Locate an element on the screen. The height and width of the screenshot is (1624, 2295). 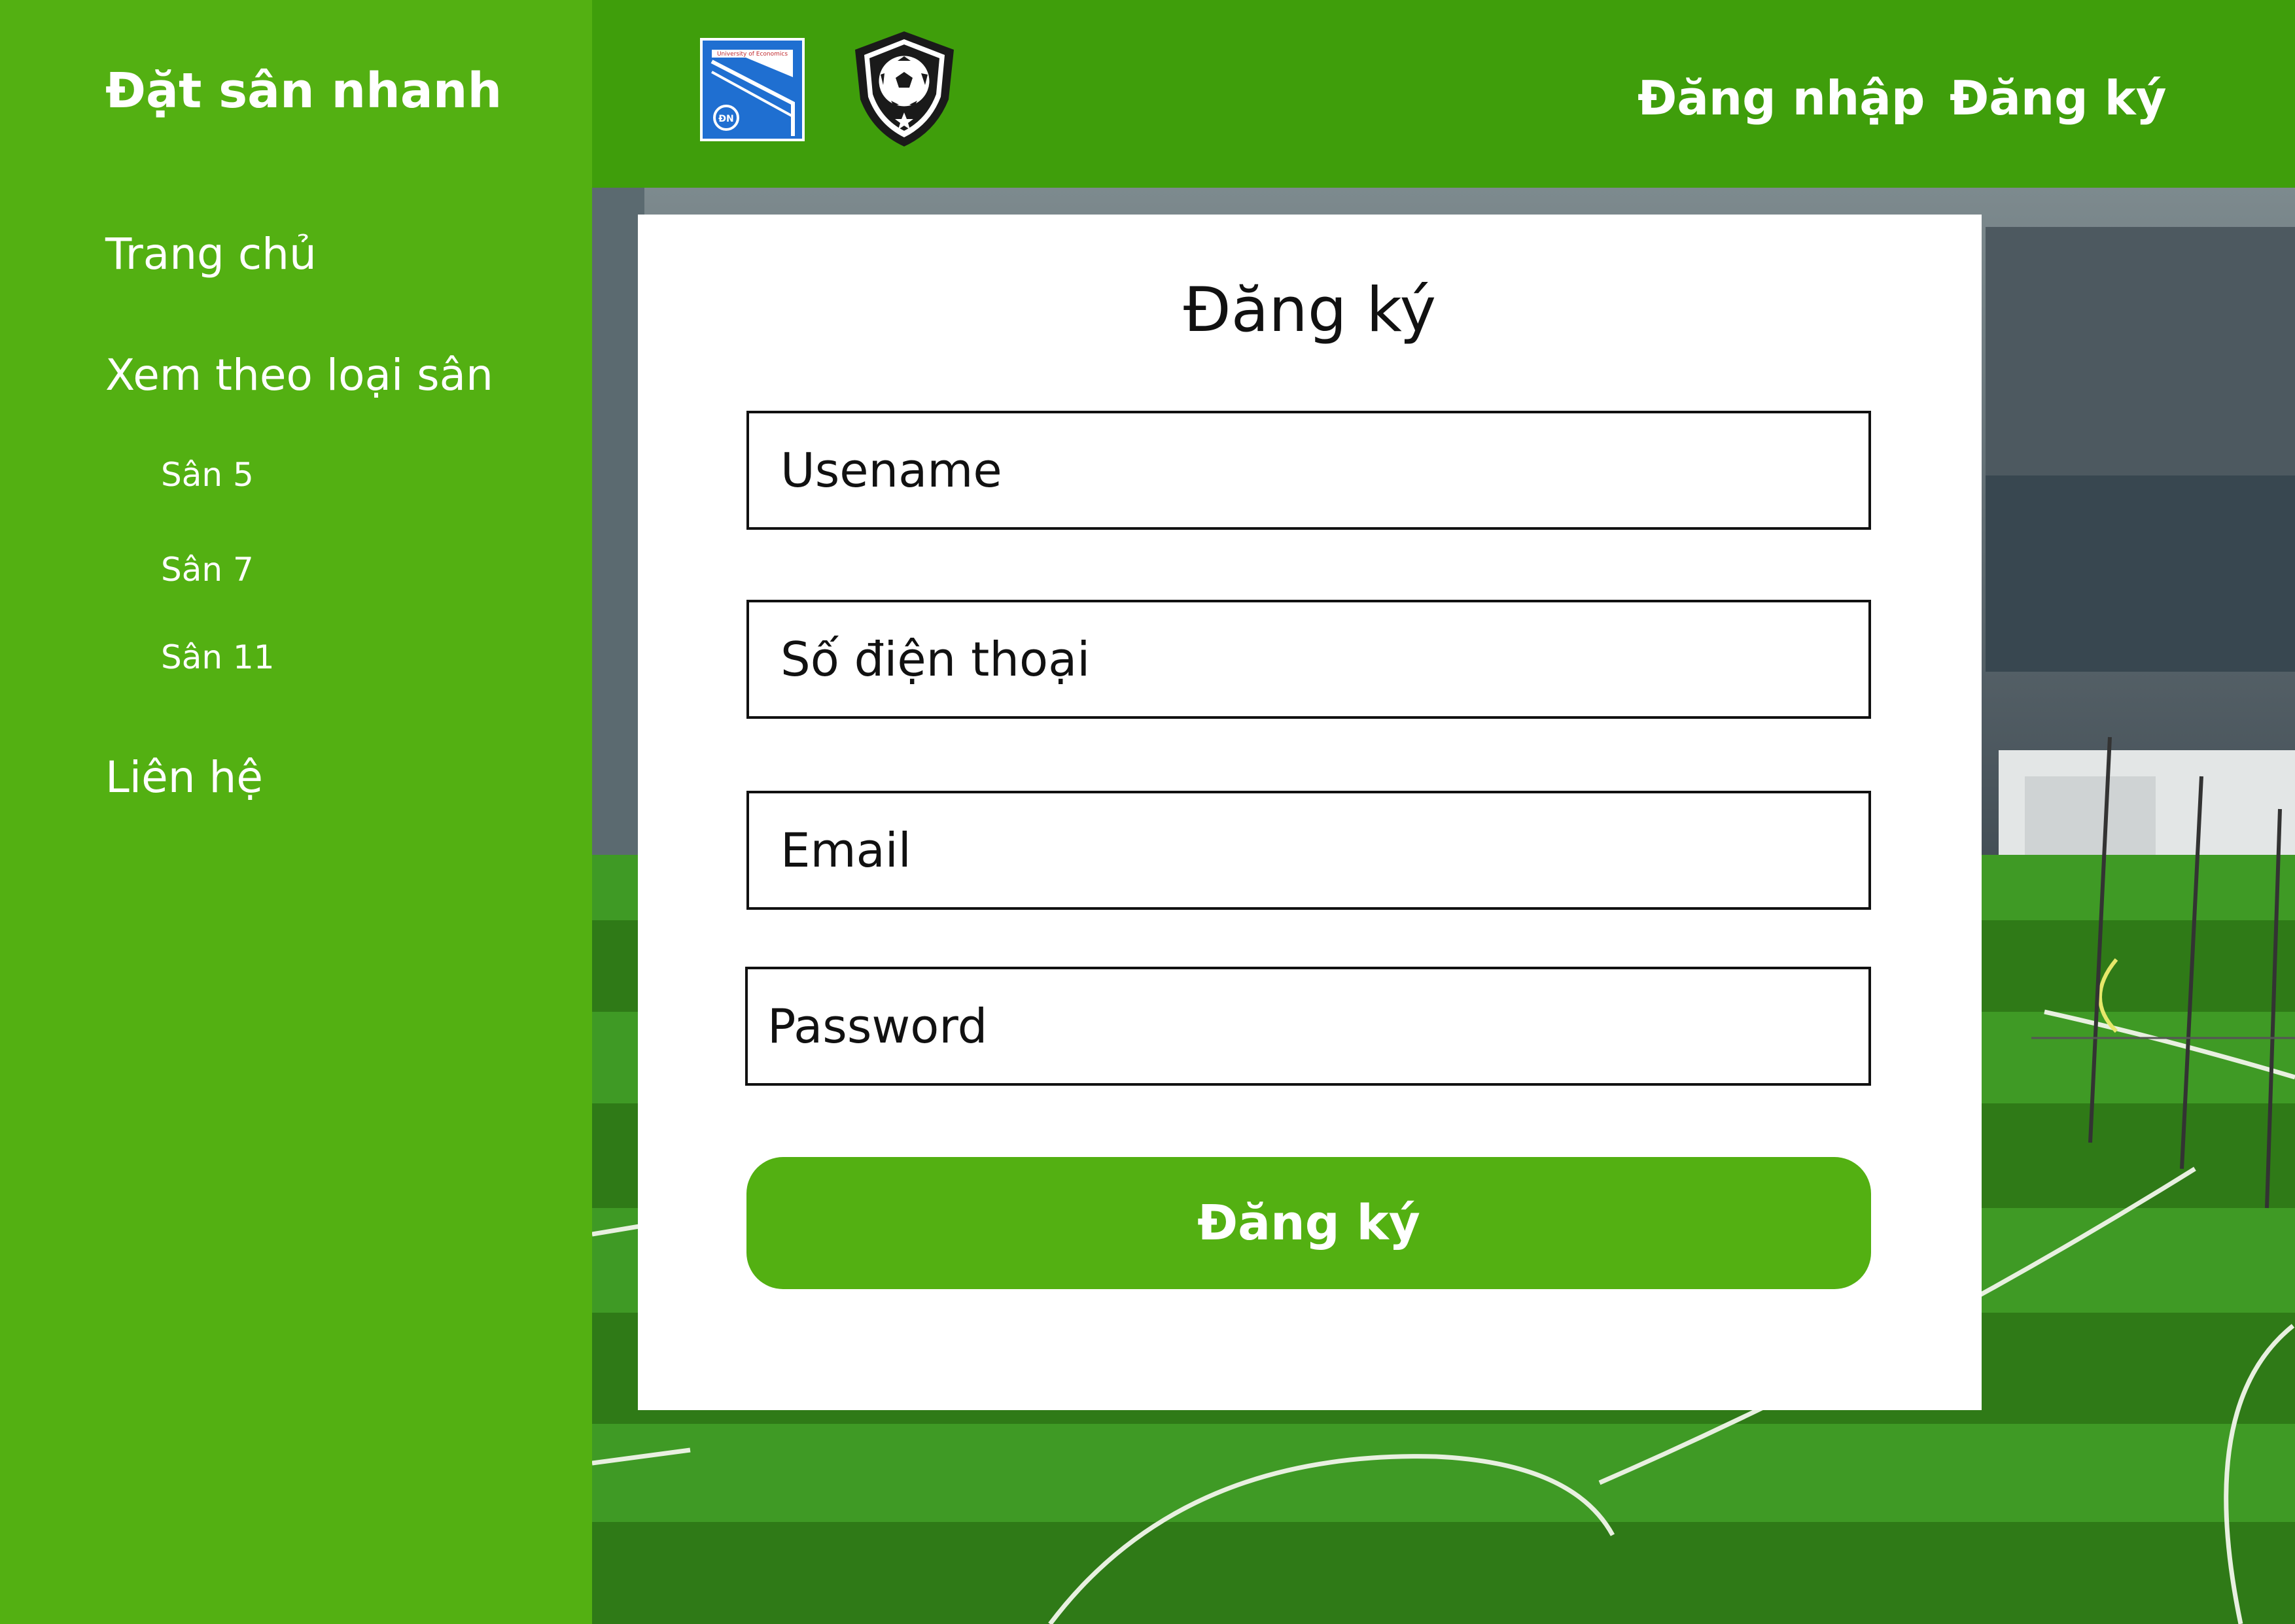
nav-home: Trang chủ is located at coordinates (211, 254).